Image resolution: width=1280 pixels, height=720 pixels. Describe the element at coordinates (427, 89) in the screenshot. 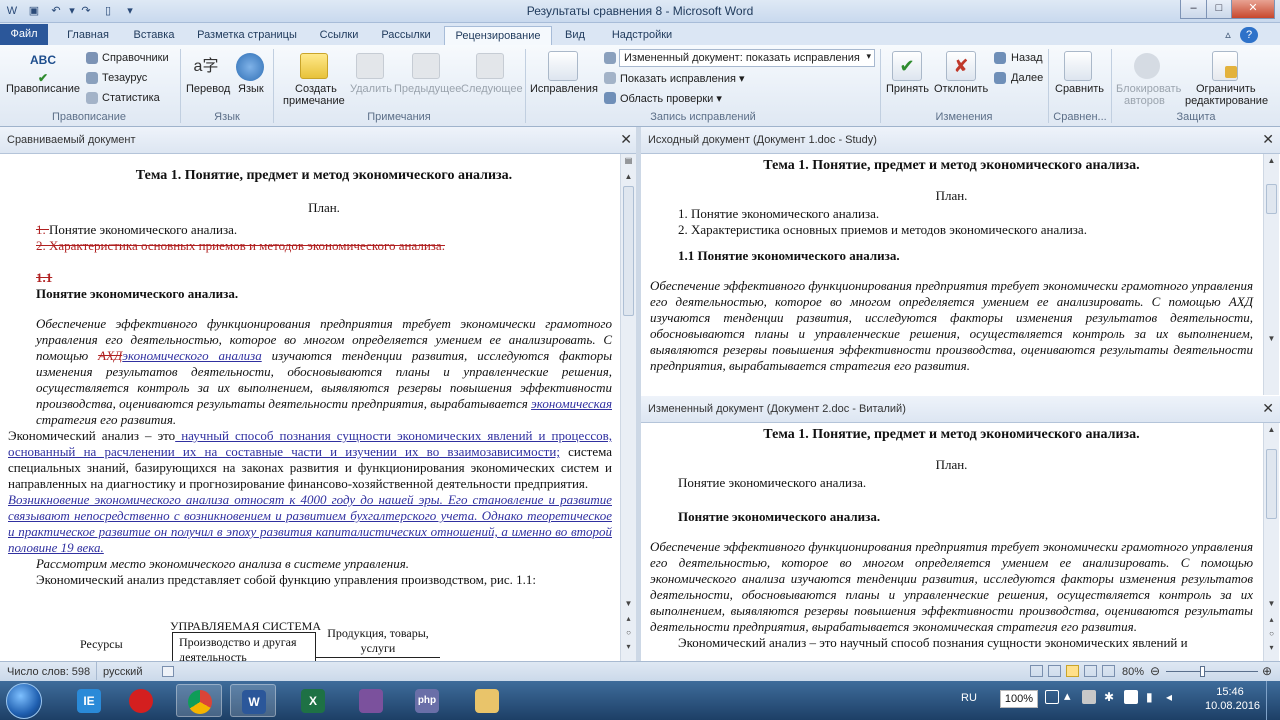

I see `previous-comment-button: Предыдущее` at that location.